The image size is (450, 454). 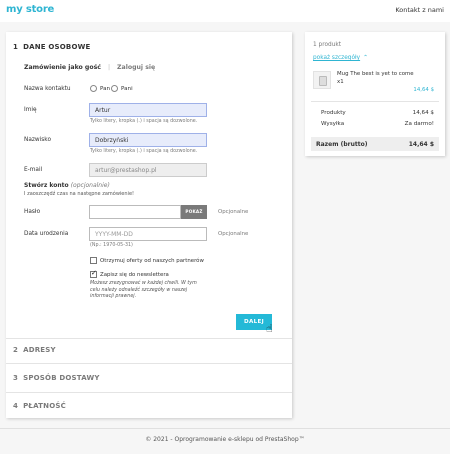 What do you see at coordinates (30, 9) in the screenshot?
I see `store-logo: my store` at bounding box center [30, 9].